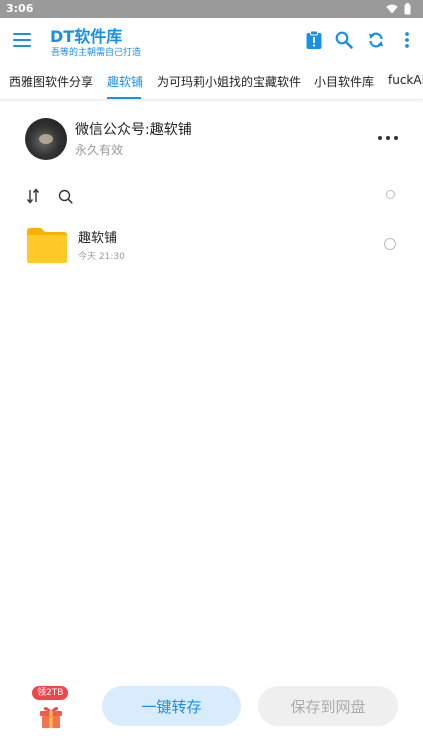 The height and width of the screenshot is (752, 423). I want to click on gift-button: 领2TB, so click(51, 708).